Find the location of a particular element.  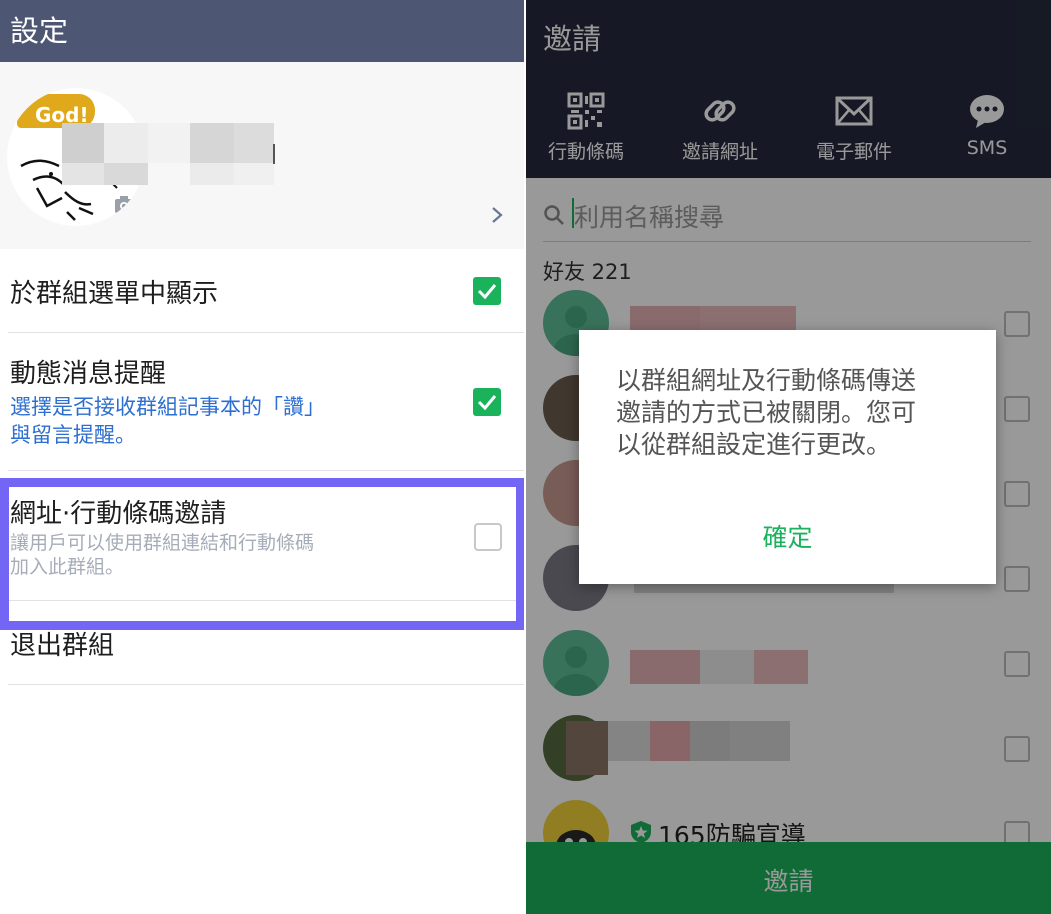

page-title: 設定 is located at coordinates (39, 31).